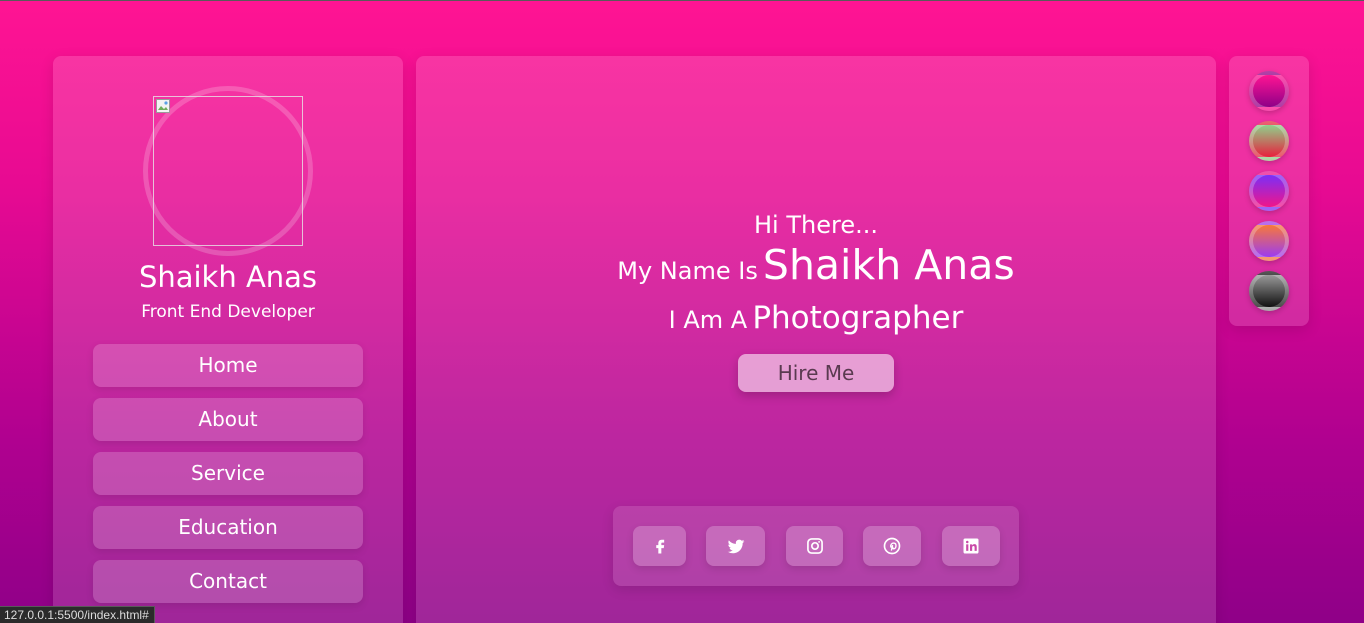  I want to click on status-bar-url: 127.0.0.1:5500/index.html#, so click(77, 614).